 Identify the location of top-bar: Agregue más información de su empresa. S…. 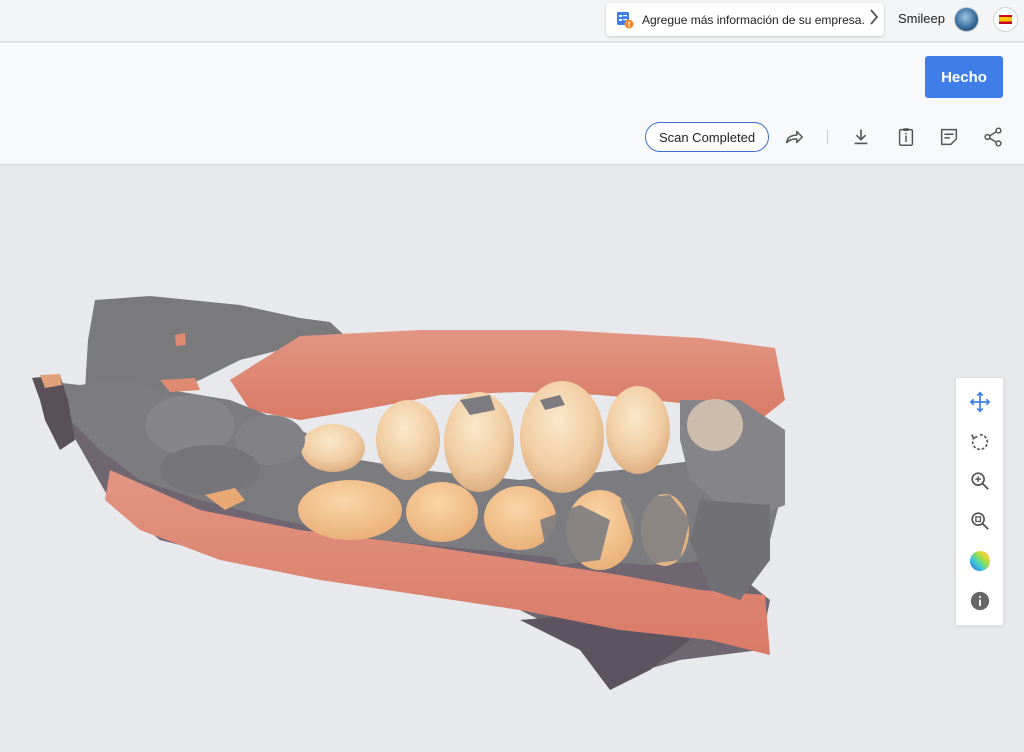
(512, 21).